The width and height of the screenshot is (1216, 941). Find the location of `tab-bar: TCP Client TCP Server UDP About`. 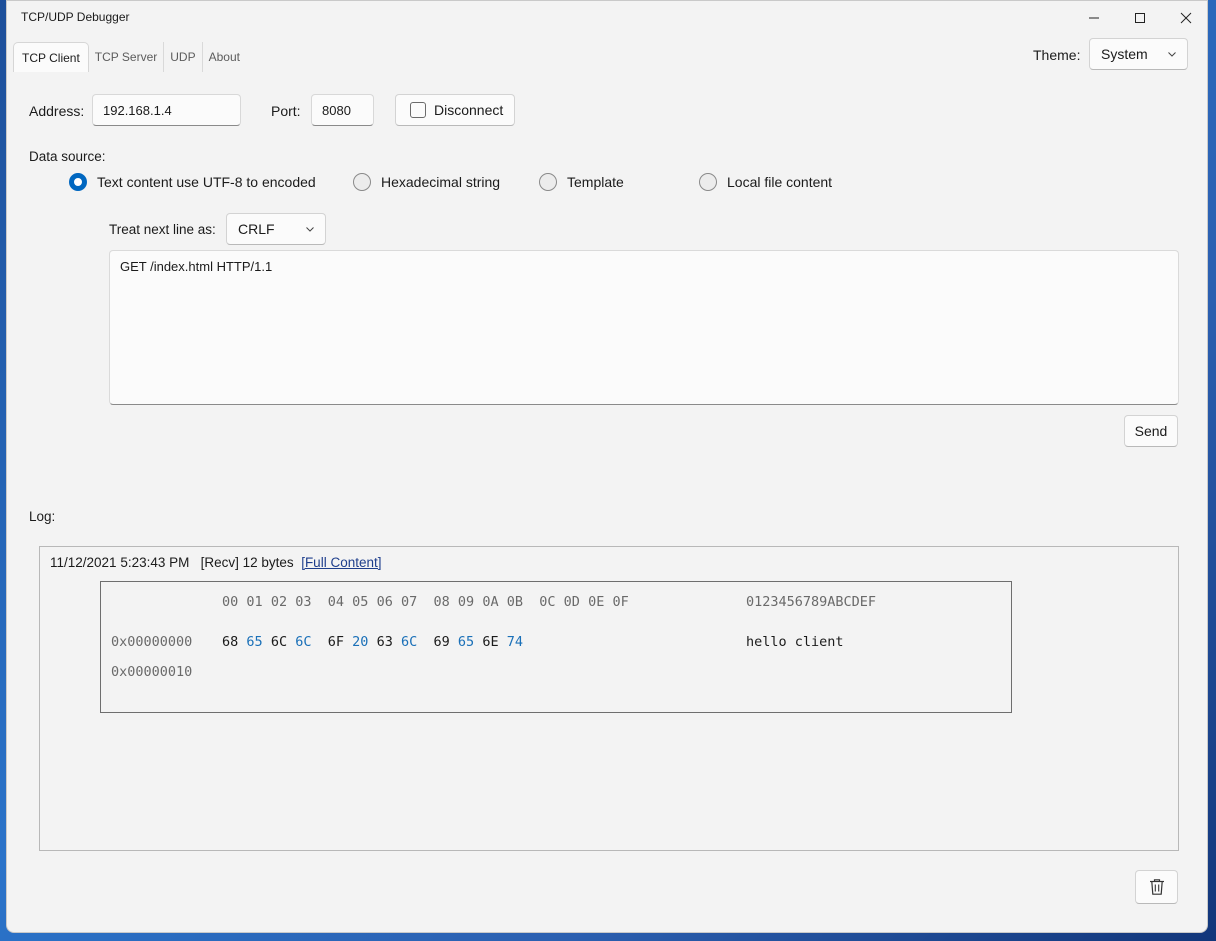

tab-bar: TCP Client TCP Server UDP About is located at coordinates (129, 57).